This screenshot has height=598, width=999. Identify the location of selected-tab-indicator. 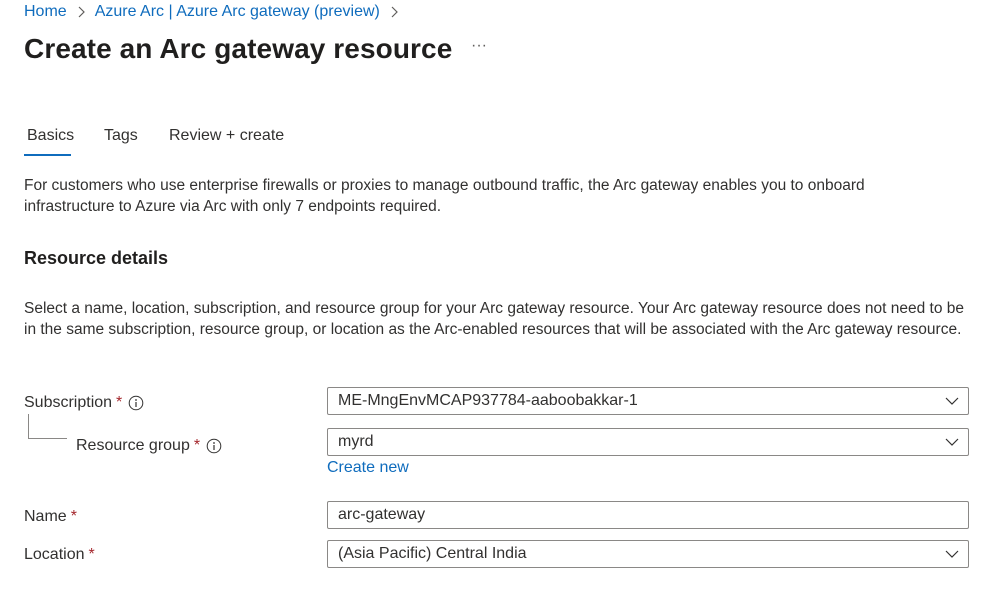
(47, 155).